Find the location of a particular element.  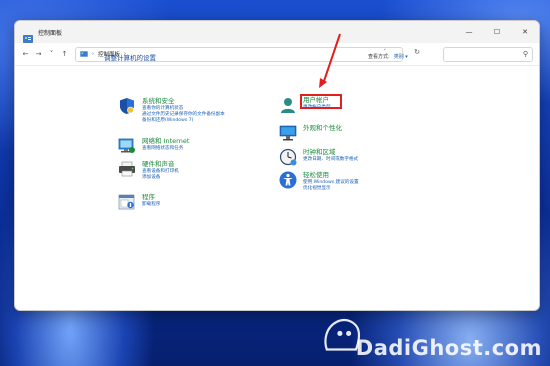

clock-icon is located at coordinates (288, 157).